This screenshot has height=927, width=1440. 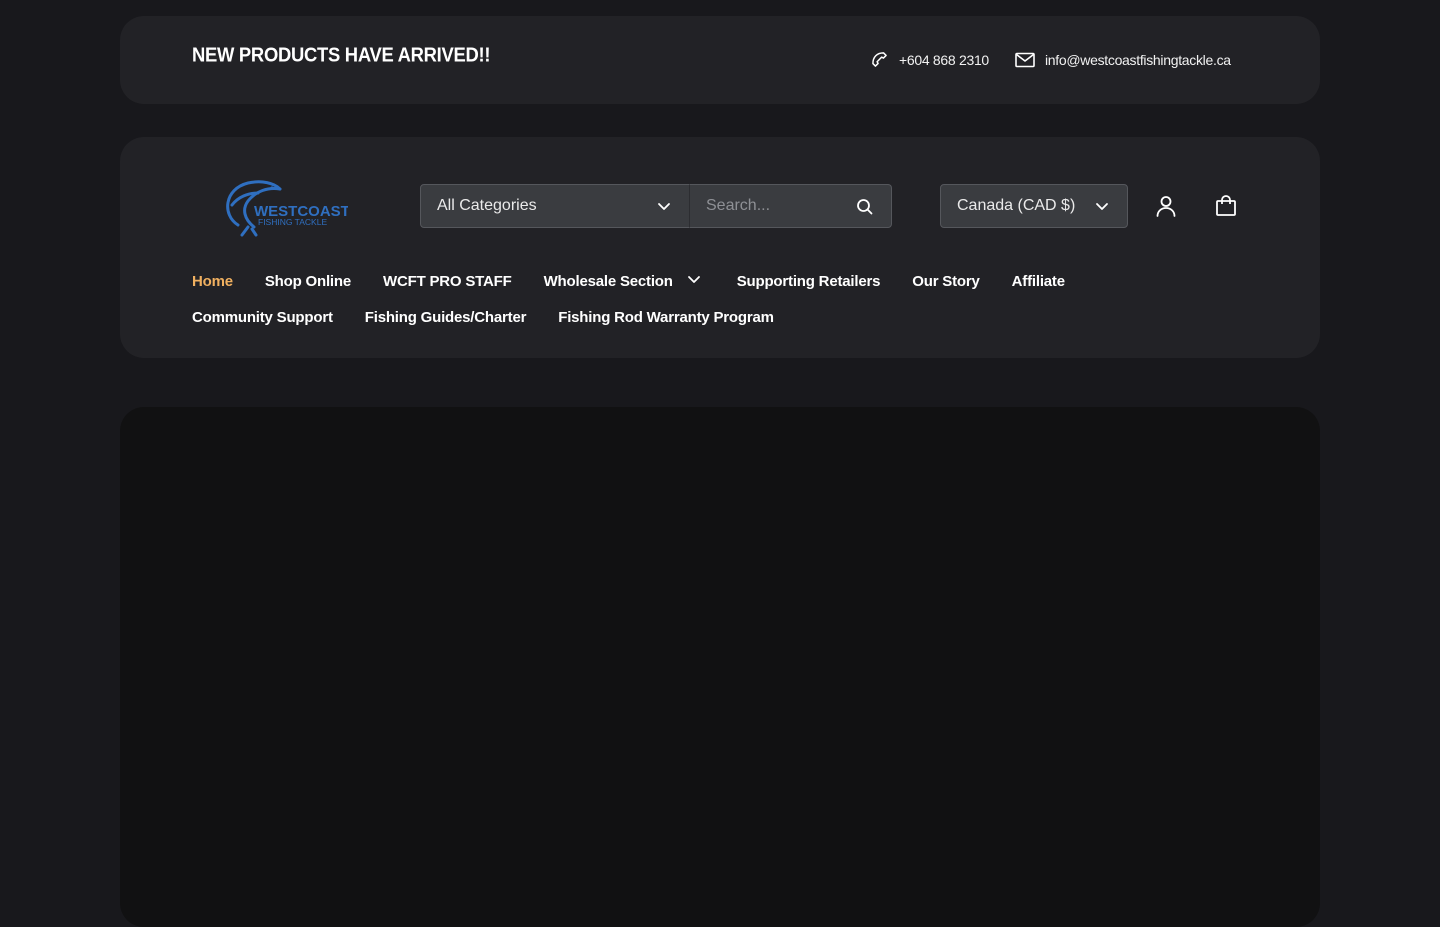 I want to click on fish-eye-icon, so click(x=272, y=188).